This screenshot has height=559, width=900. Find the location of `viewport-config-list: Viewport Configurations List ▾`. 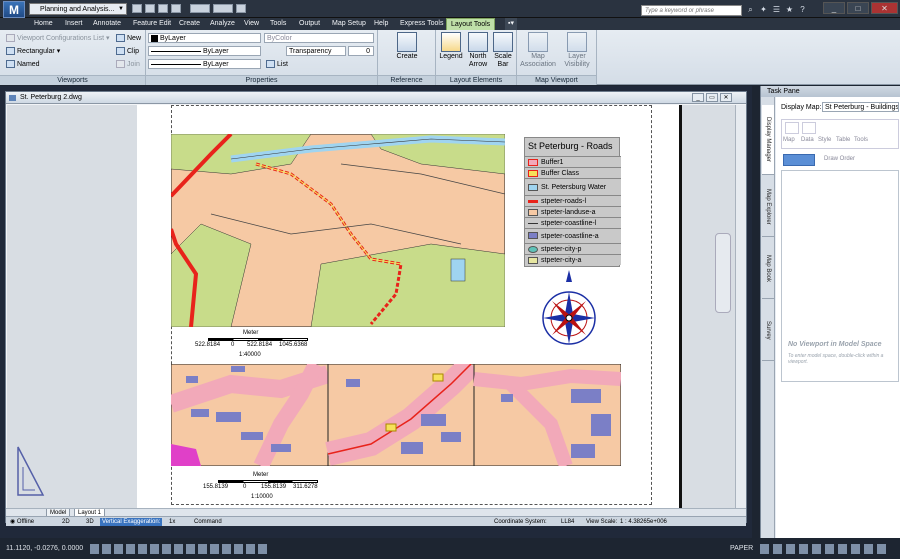

viewport-config-list: Viewport Configurations List ▾ is located at coordinates (58, 38).